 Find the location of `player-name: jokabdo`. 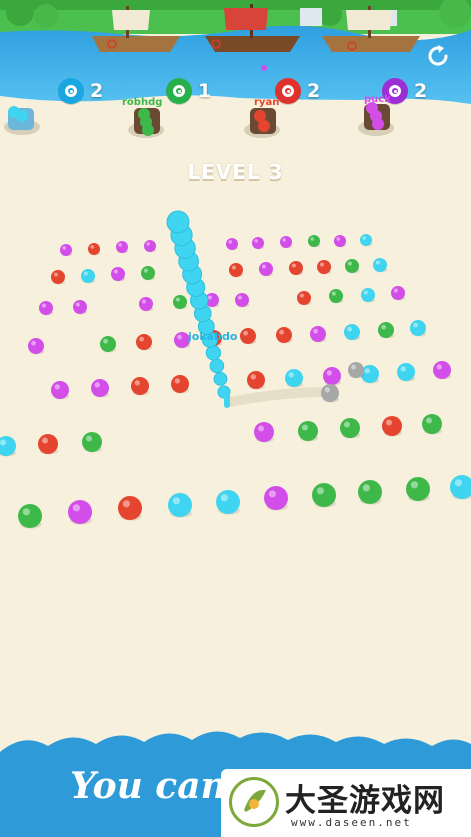

player-name: jokabdo is located at coordinates (213, 336).